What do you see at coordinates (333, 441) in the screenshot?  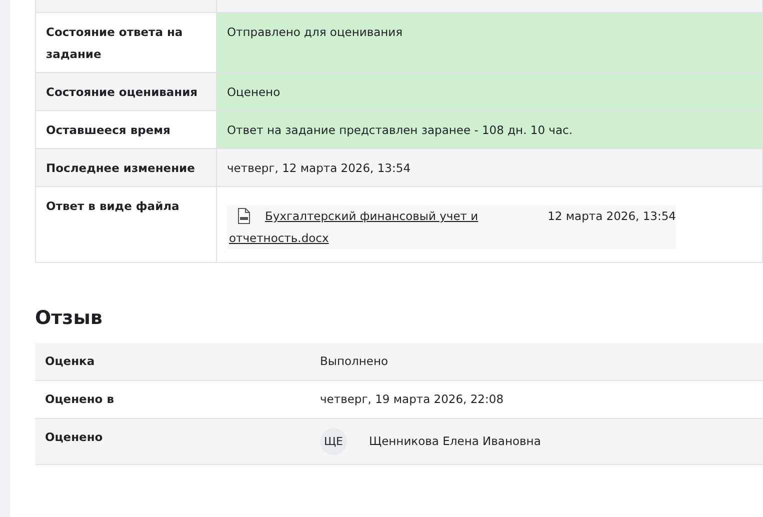 I see `user-initials: ЩЕ` at bounding box center [333, 441].